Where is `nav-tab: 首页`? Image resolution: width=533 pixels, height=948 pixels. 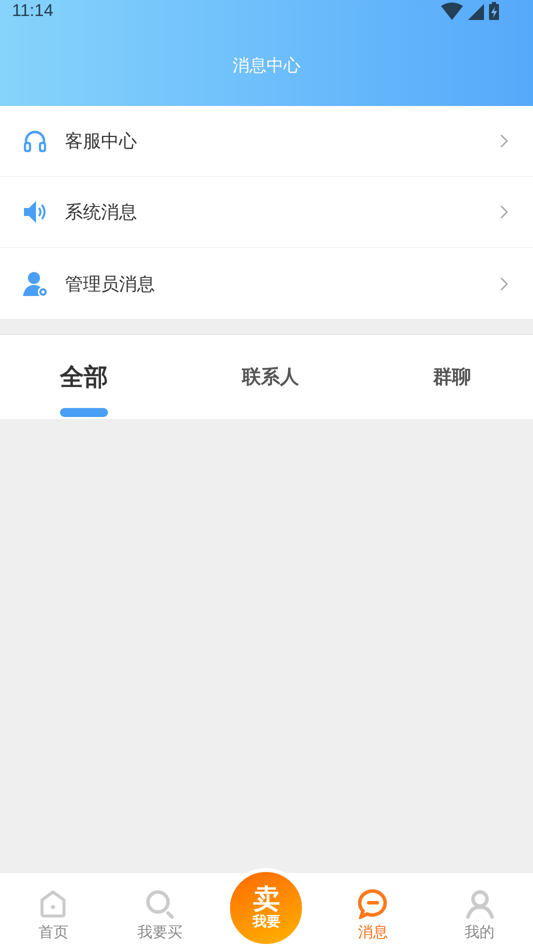 nav-tab: 首页 is located at coordinates (53, 915).